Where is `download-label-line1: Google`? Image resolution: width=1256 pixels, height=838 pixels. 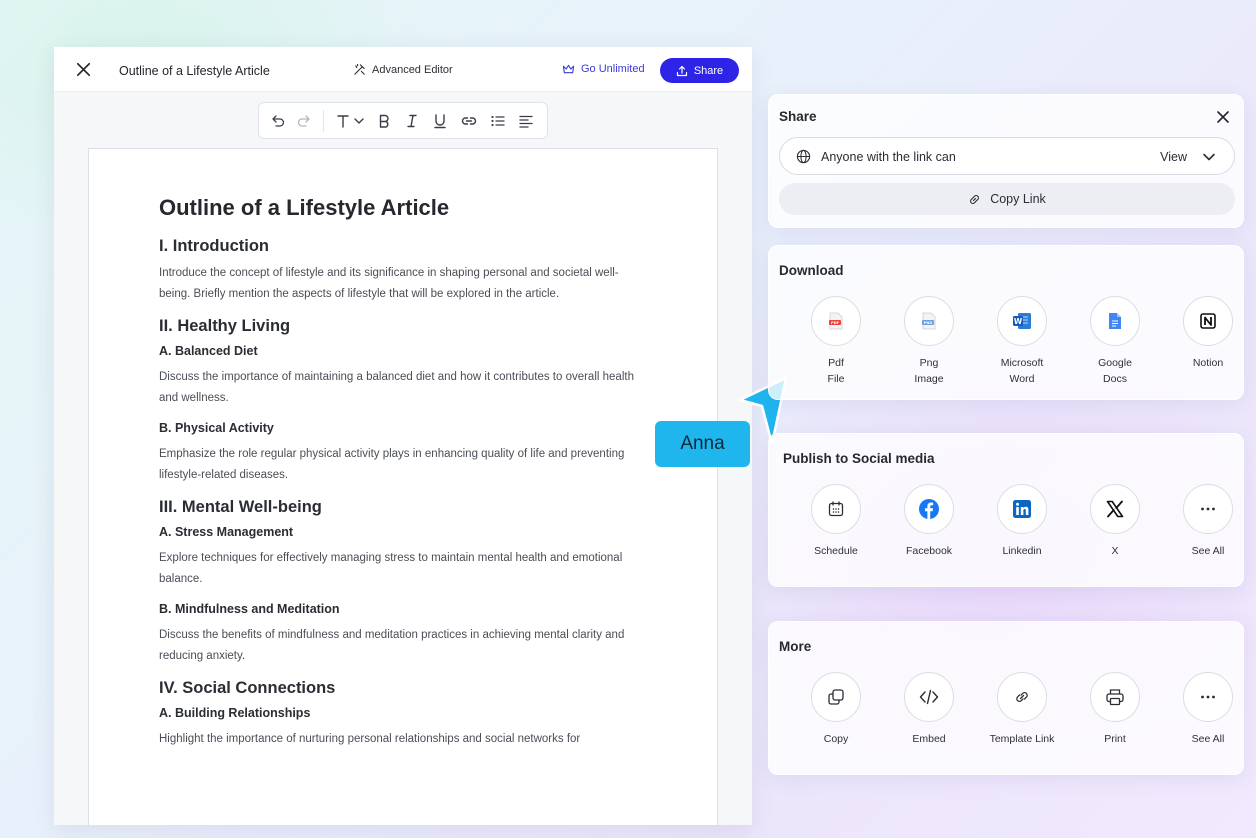 download-label-line1: Google is located at coordinates (1115, 363).